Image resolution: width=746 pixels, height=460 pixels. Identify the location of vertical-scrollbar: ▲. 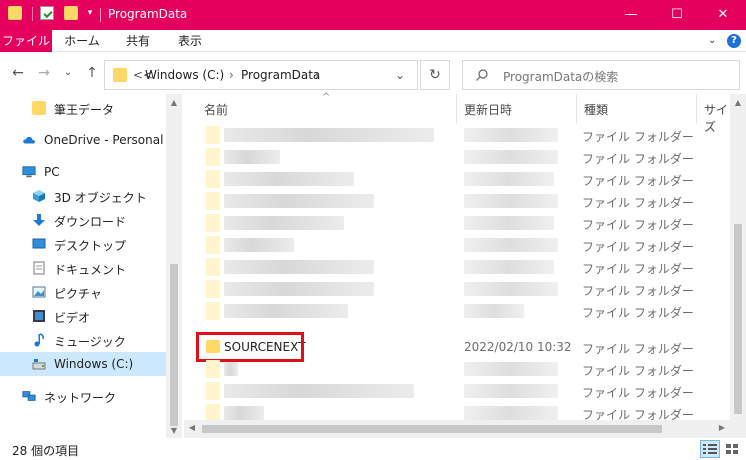
(738, 266).